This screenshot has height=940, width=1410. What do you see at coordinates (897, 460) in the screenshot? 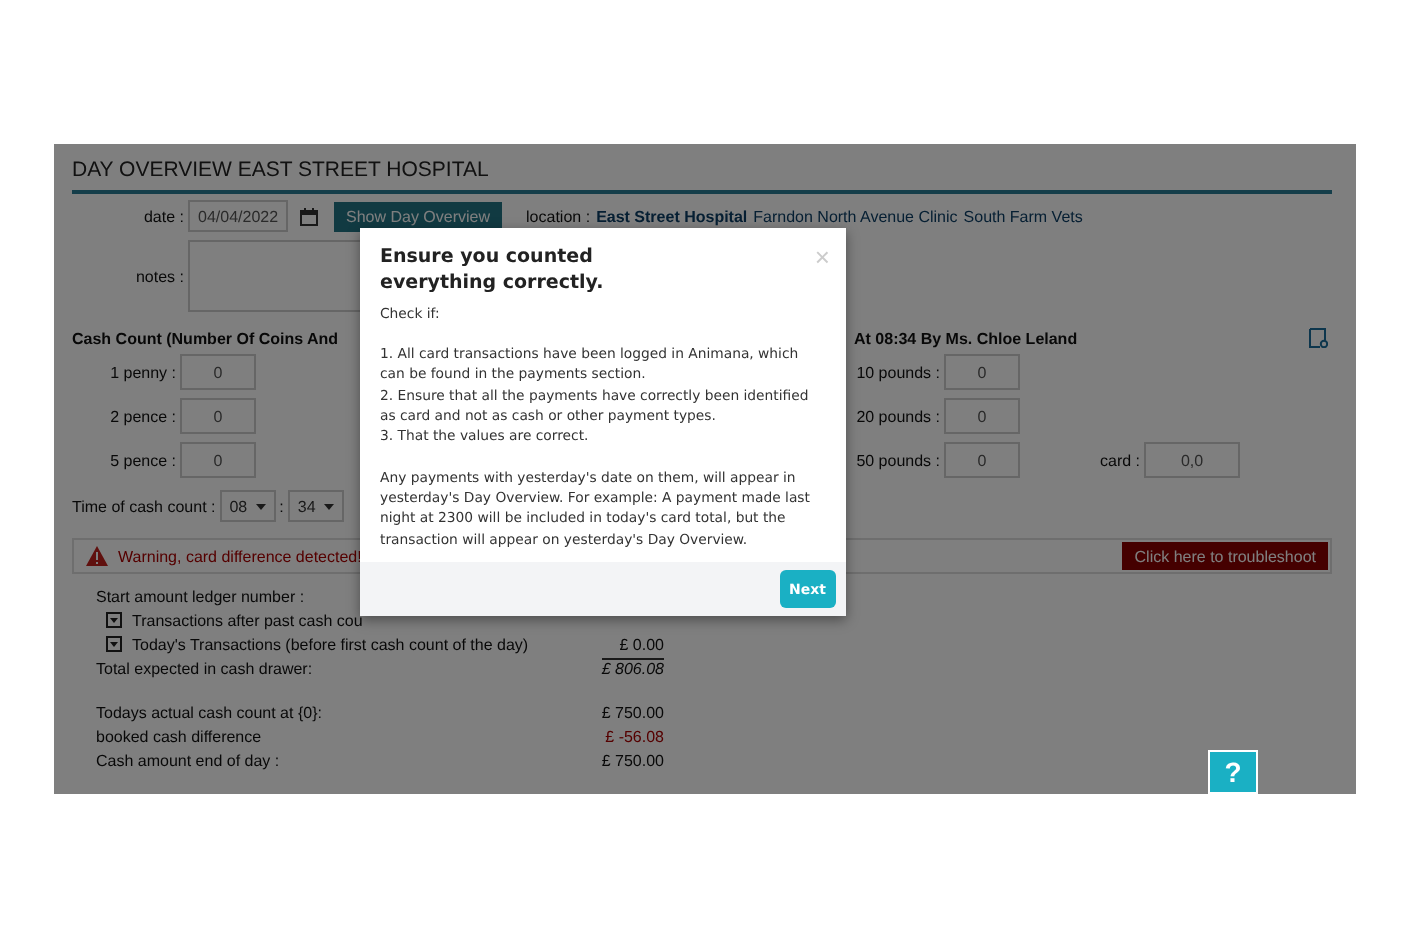
I see `note-label: 50 pounds :` at bounding box center [897, 460].